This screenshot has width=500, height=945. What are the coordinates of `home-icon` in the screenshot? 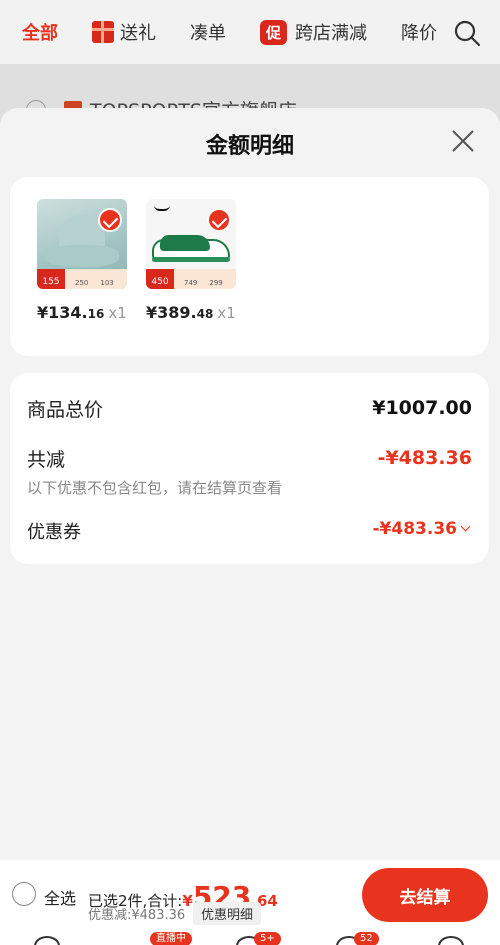 It's located at (47, 940).